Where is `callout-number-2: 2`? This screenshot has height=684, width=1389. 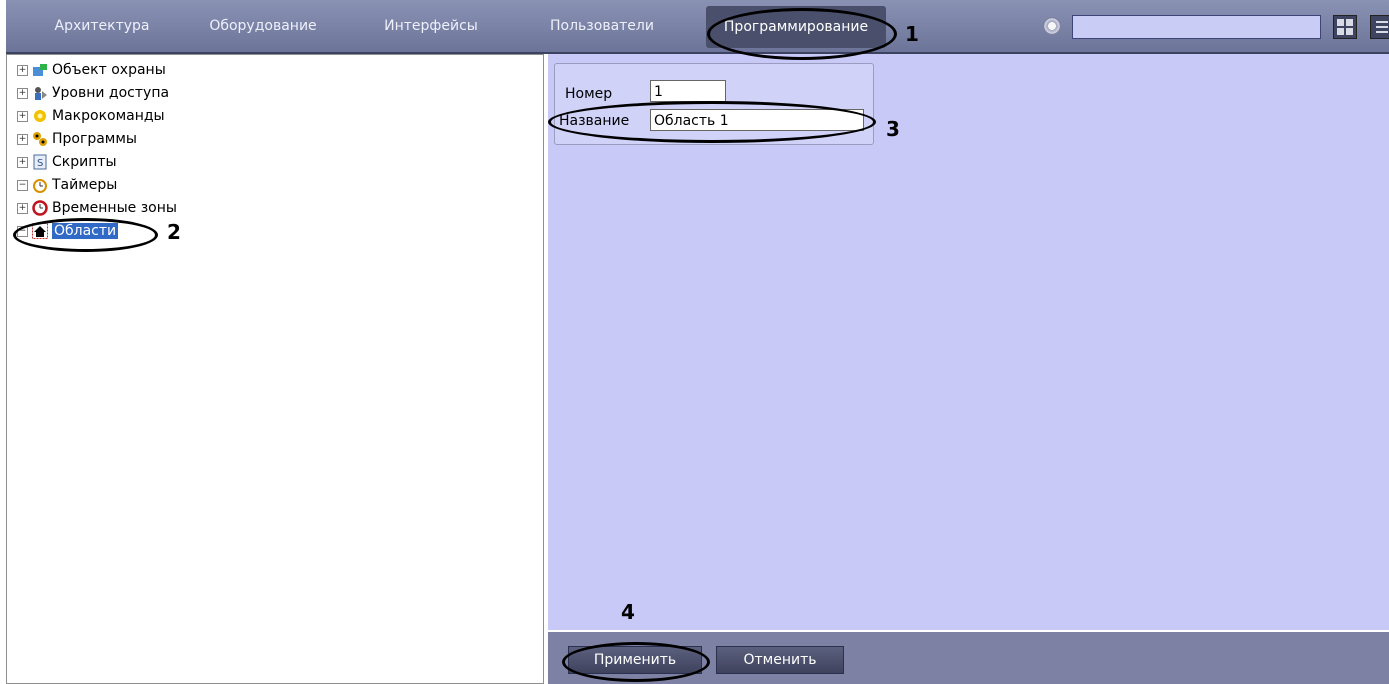
callout-number-2: 2 is located at coordinates (174, 232).